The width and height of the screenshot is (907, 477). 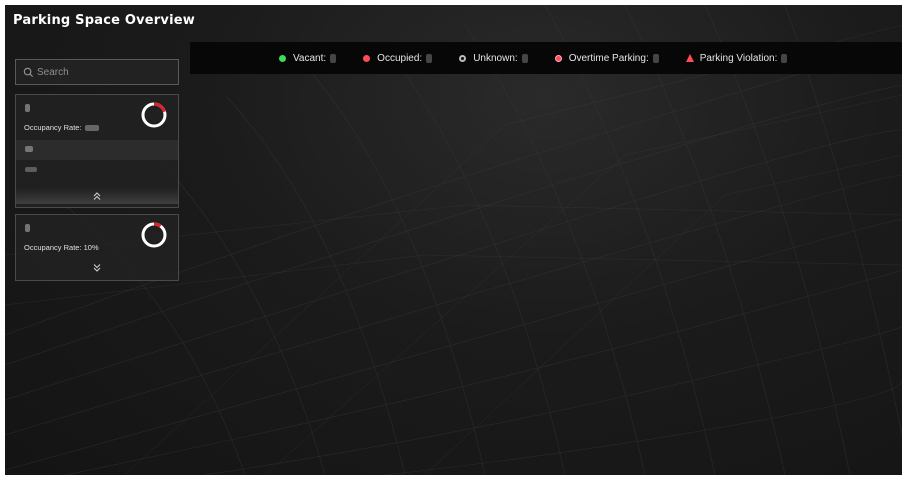 I want to click on search-box, so click(x=97, y=72).